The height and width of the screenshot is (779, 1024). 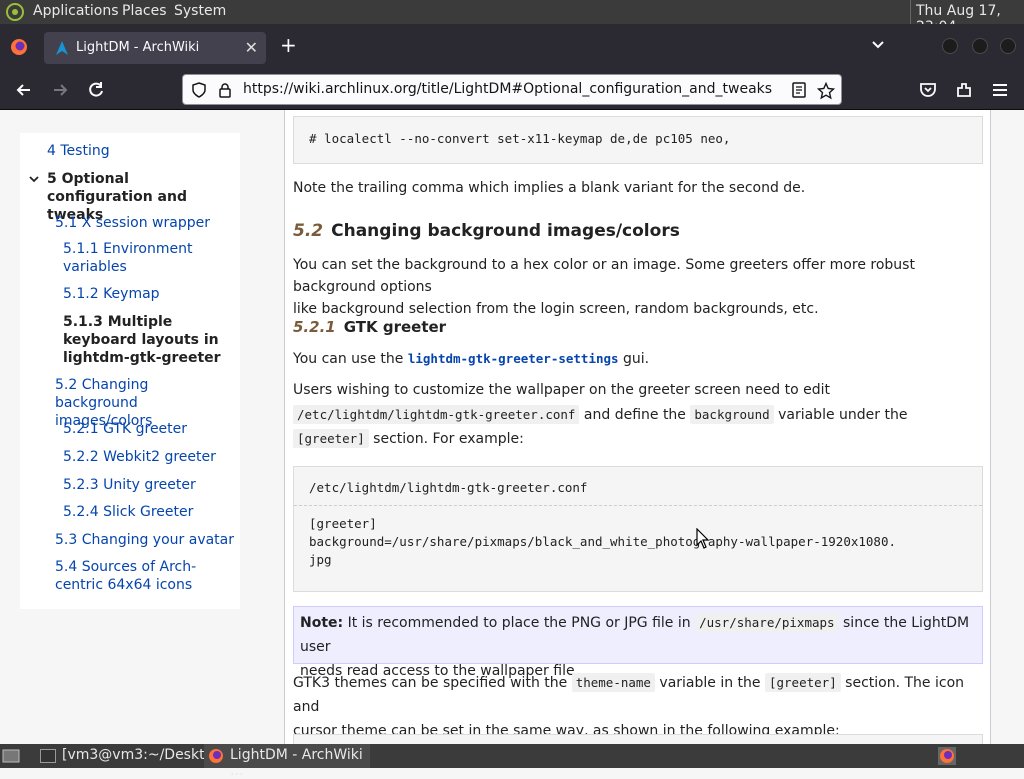 I want to click on close-tab-icon: ✕, so click(x=251, y=47).